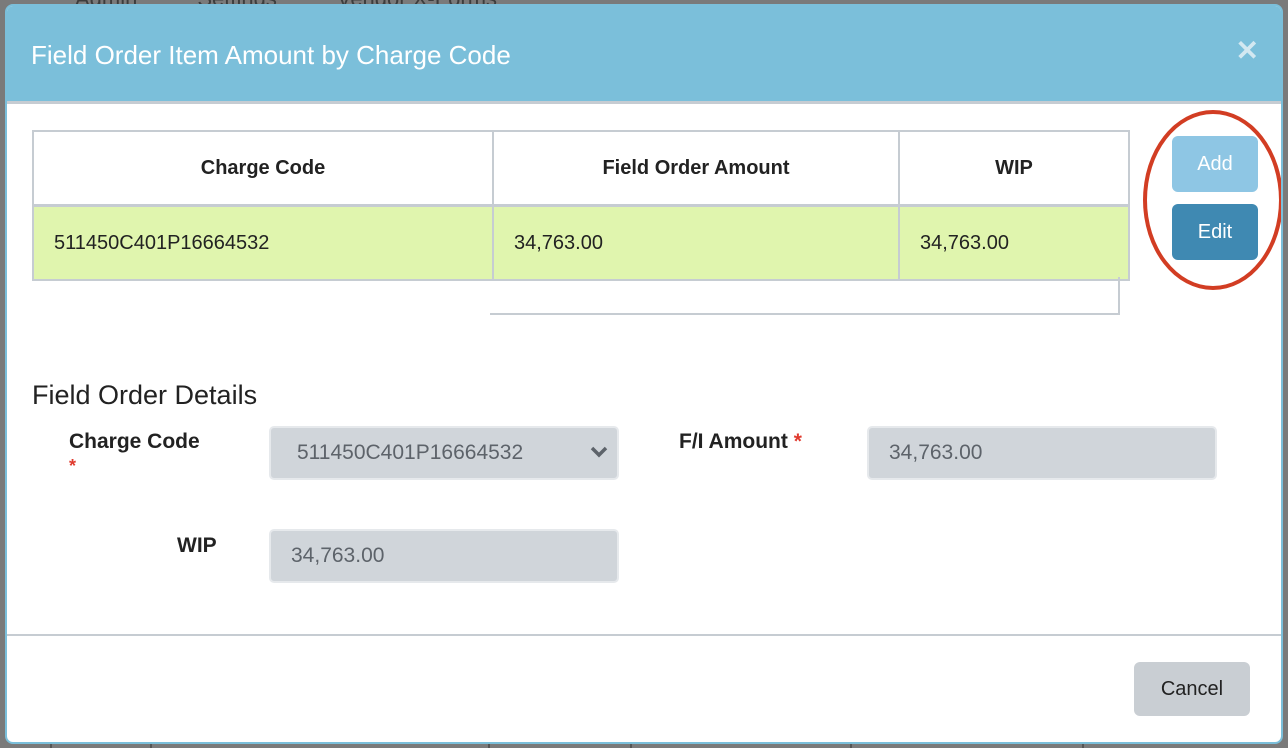 The width and height of the screenshot is (1288, 748). I want to click on column-header-field-order-amount: Field Order Amount, so click(696, 168).